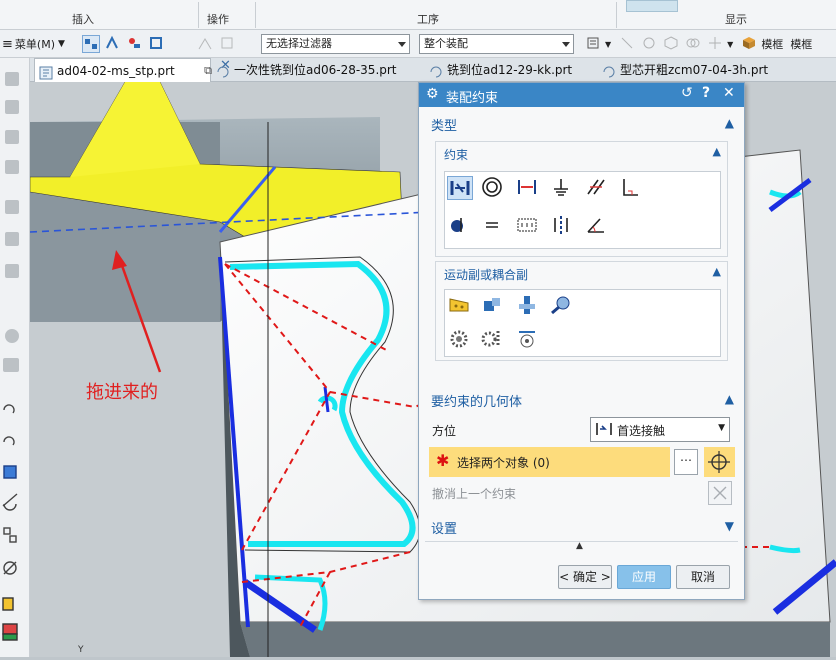 The width and height of the screenshot is (836, 660). I want to click on quadrant-icon, so click(650, 44).